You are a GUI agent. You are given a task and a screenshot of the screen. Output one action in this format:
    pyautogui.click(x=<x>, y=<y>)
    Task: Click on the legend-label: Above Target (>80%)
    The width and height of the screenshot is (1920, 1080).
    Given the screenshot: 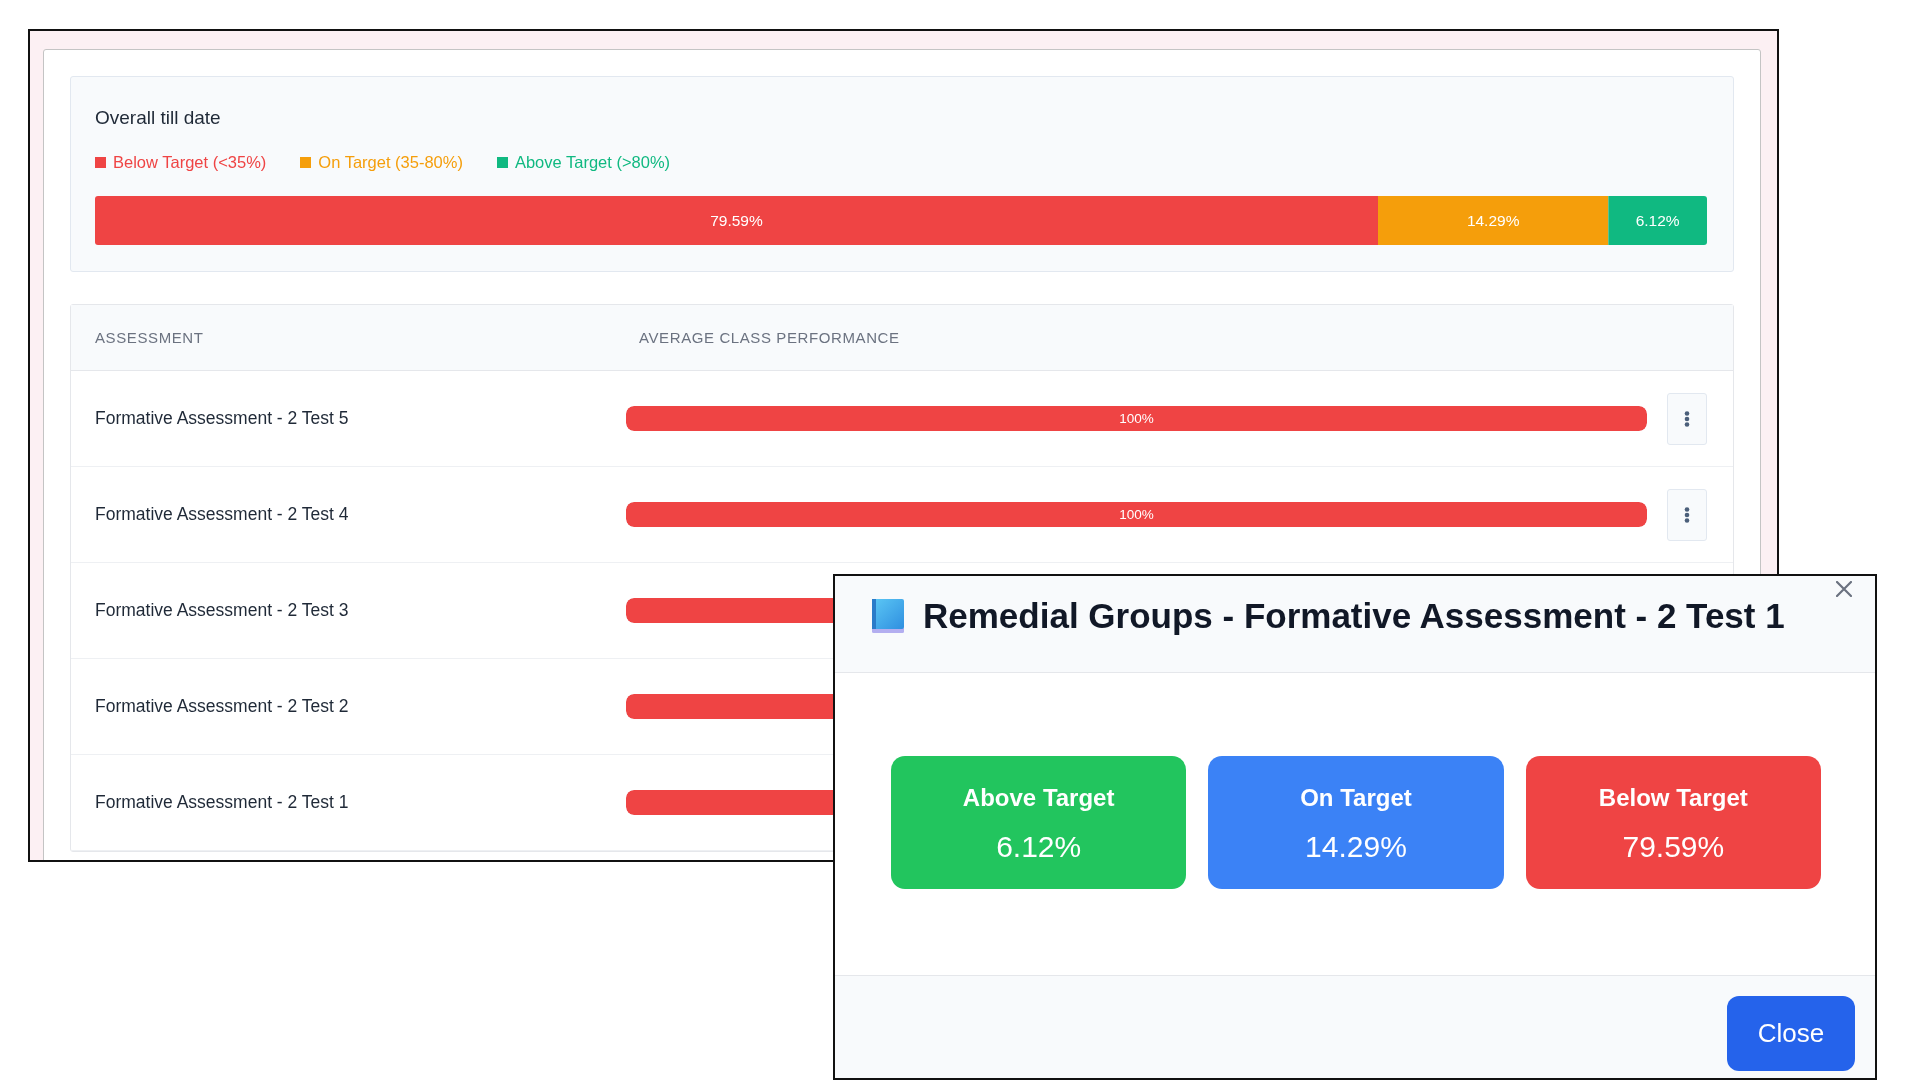 What is the action you would take?
    pyautogui.click(x=592, y=162)
    